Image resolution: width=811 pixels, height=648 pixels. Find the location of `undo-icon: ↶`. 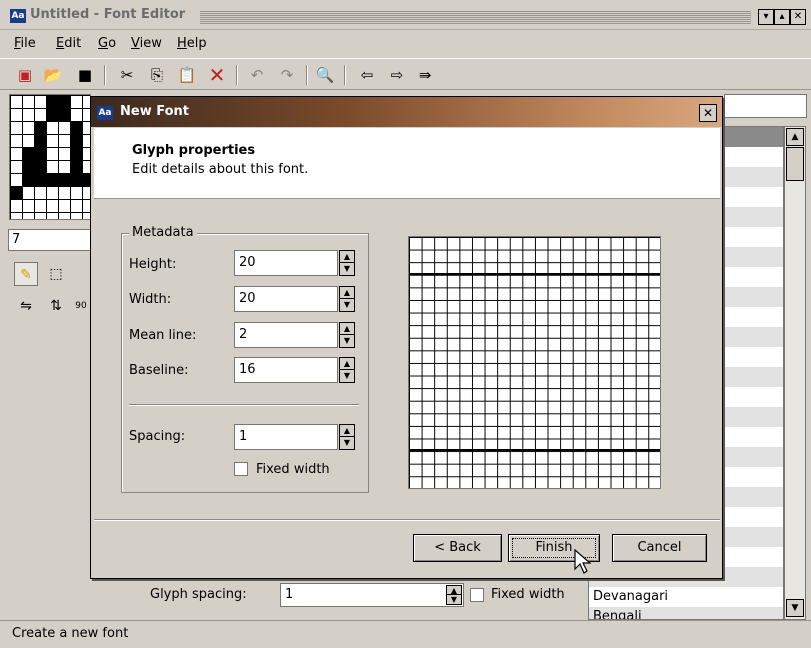

undo-icon: ↶ is located at coordinates (257, 75).